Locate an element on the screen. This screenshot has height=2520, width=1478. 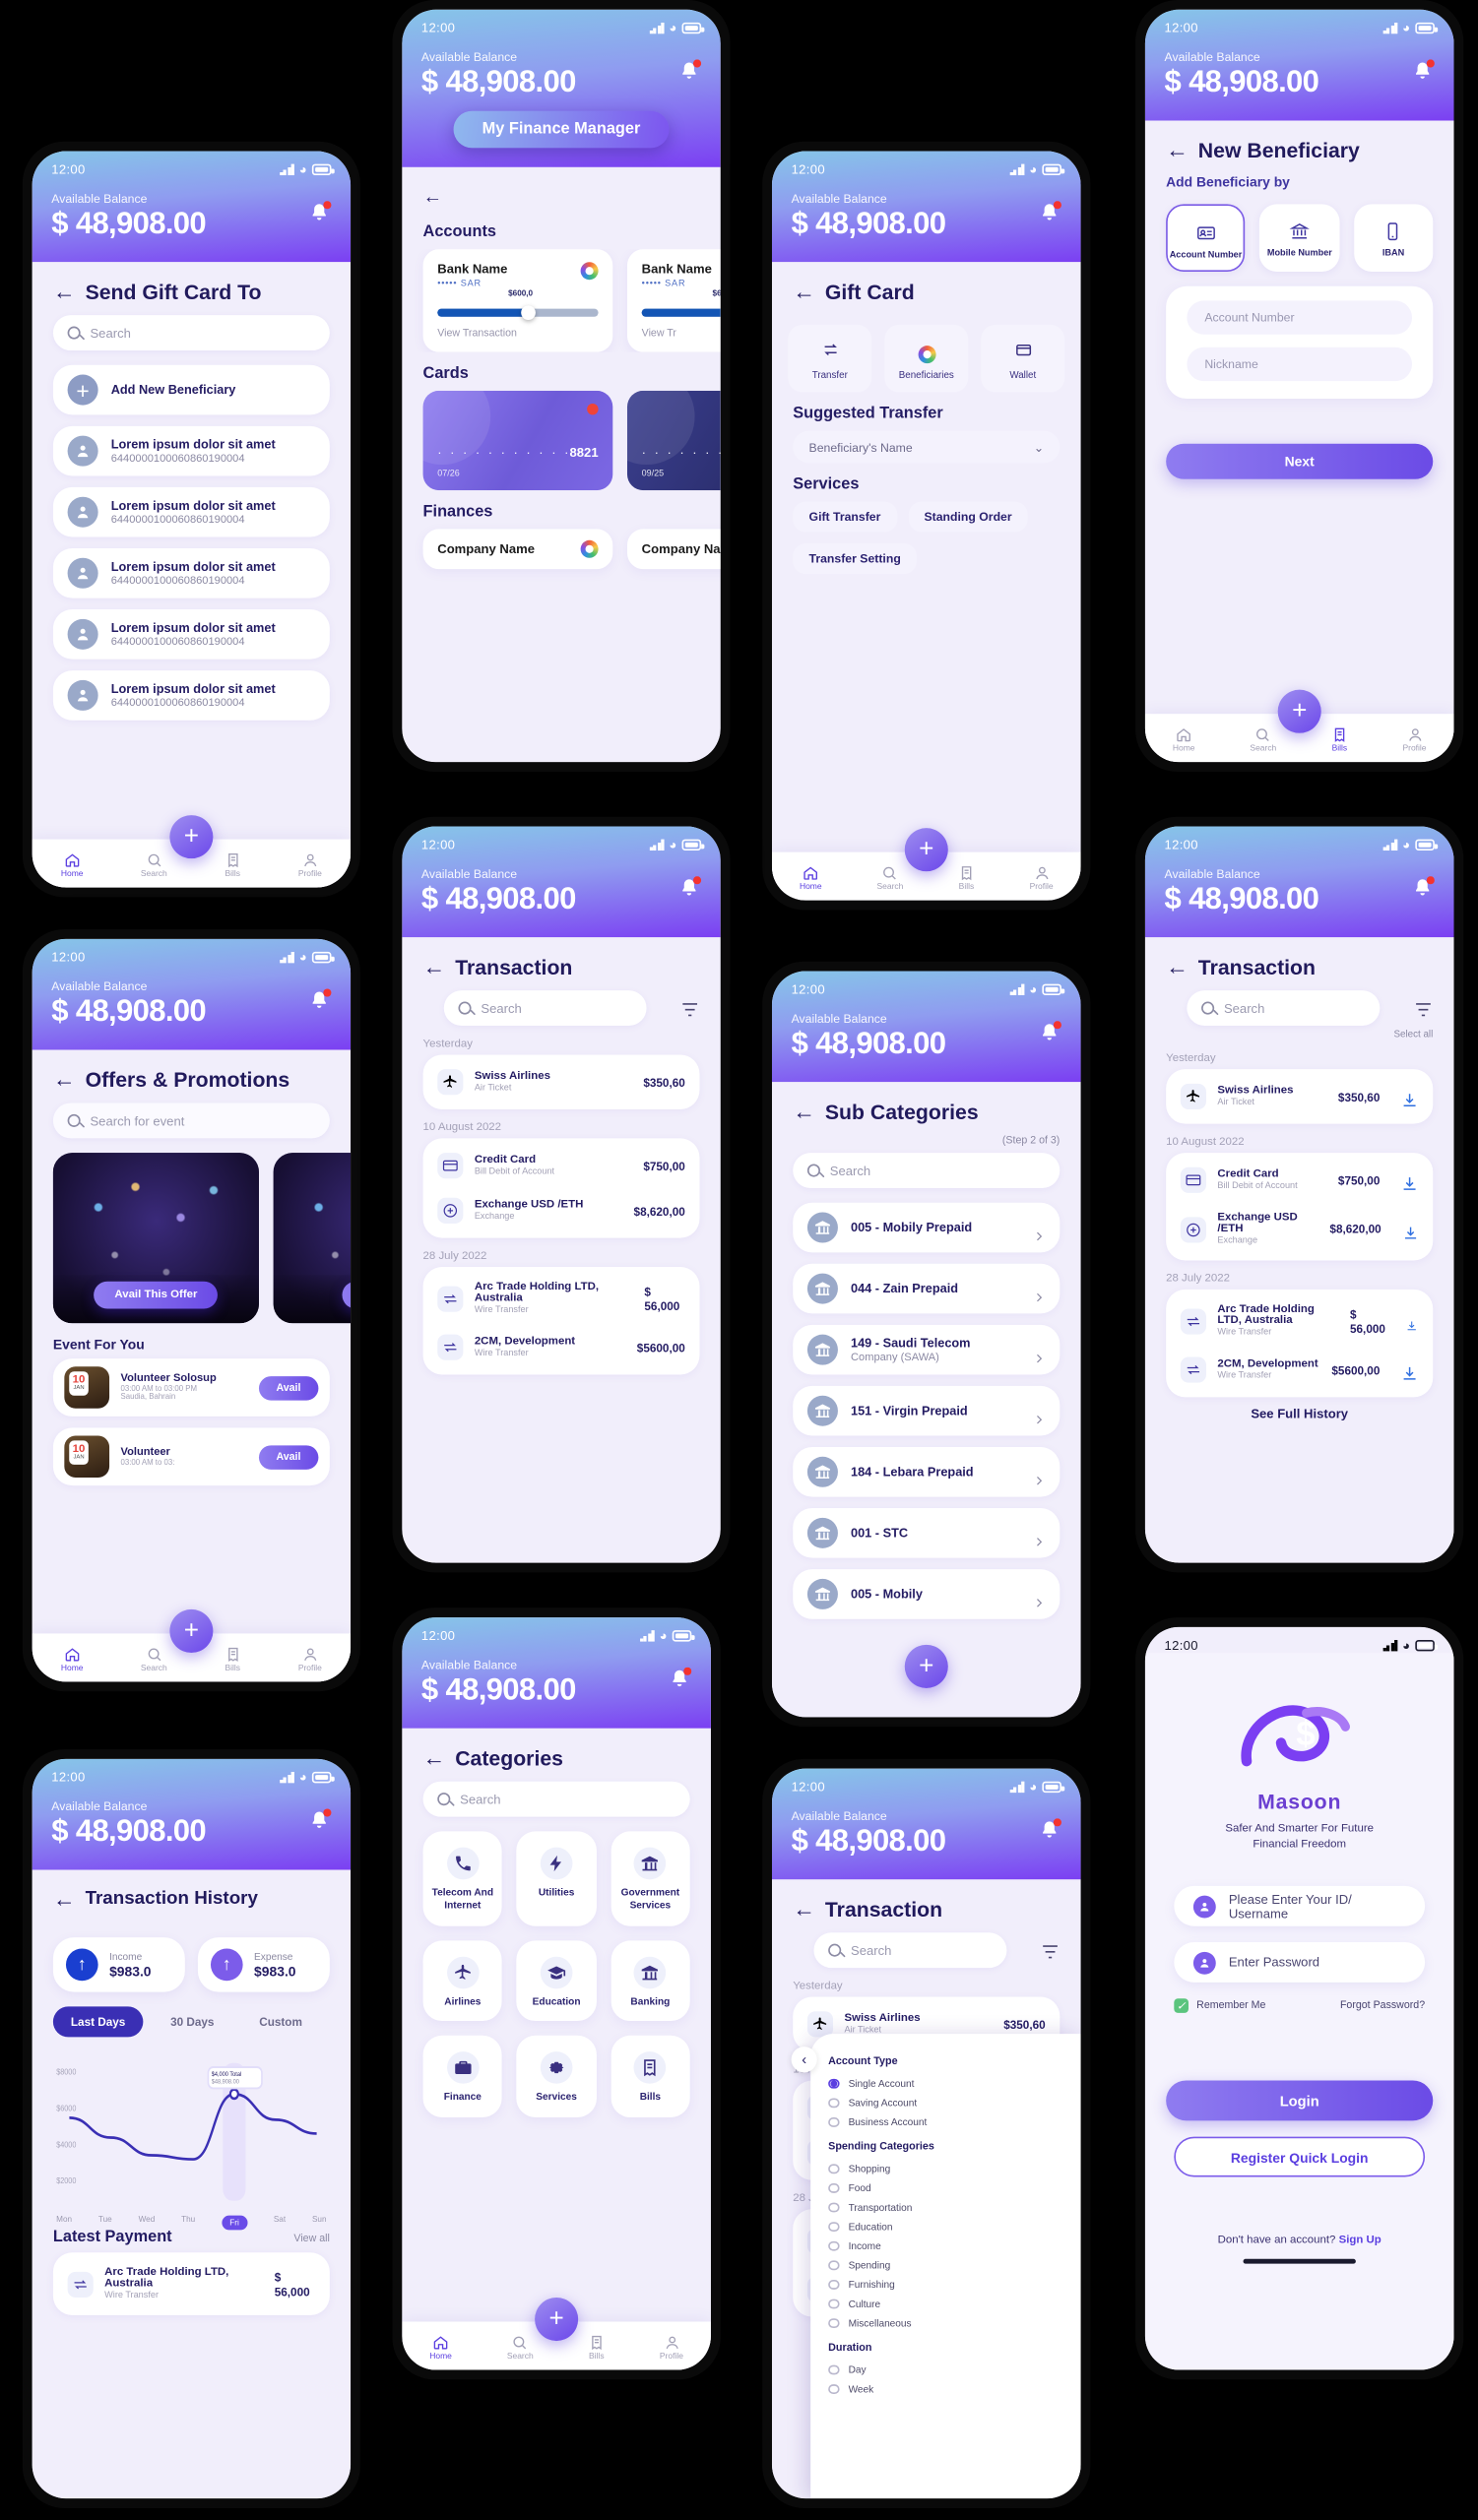
transaction-row: Exchange USD /ETH Exchange $8,620,00 is located at coordinates (561, 1210).